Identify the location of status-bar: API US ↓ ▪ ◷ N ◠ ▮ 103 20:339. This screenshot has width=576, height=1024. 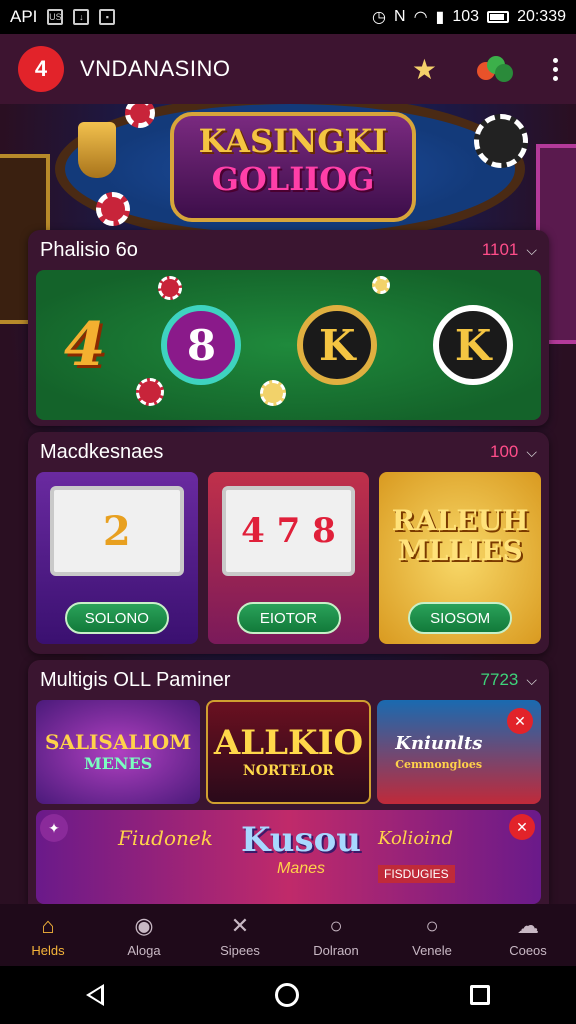
(288, 17).